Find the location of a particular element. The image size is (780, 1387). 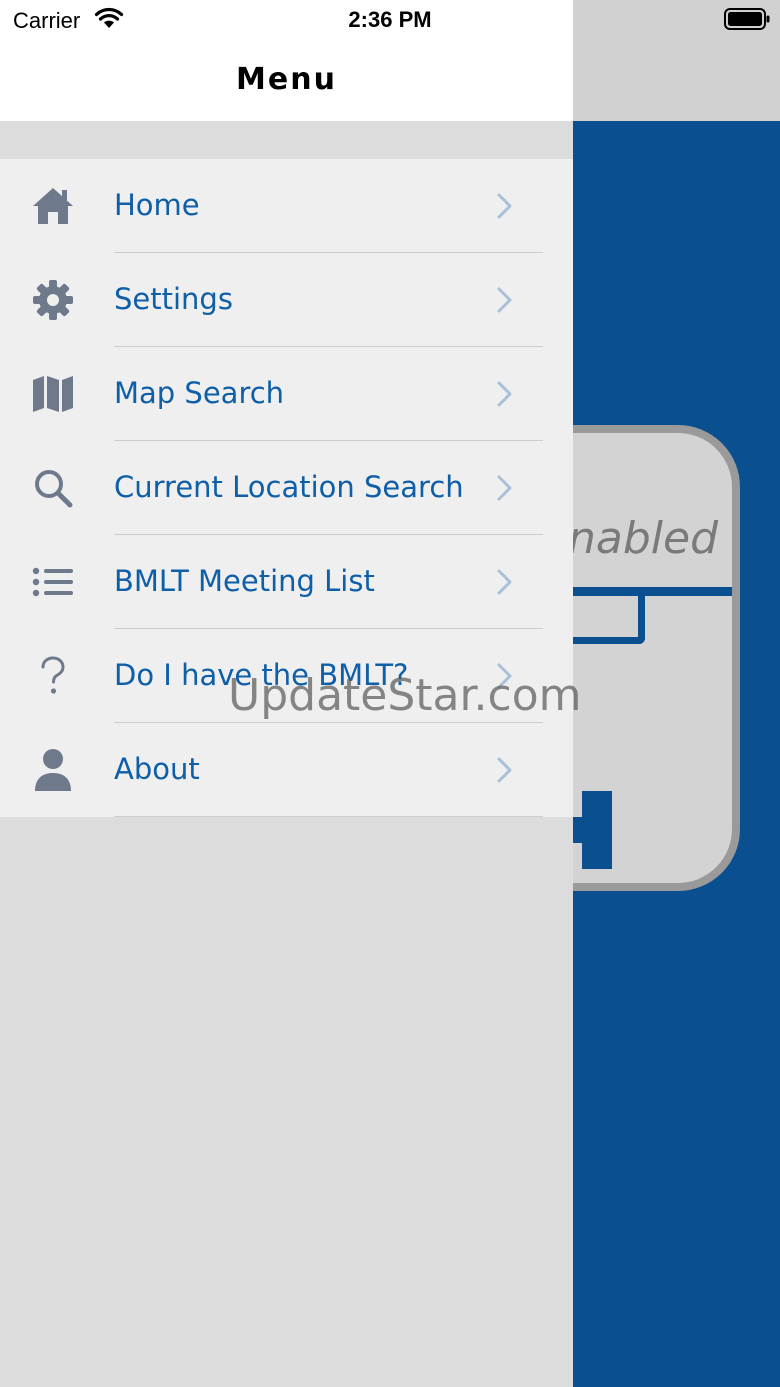

menu-item-label: Home is located at coordinates (157, 205).